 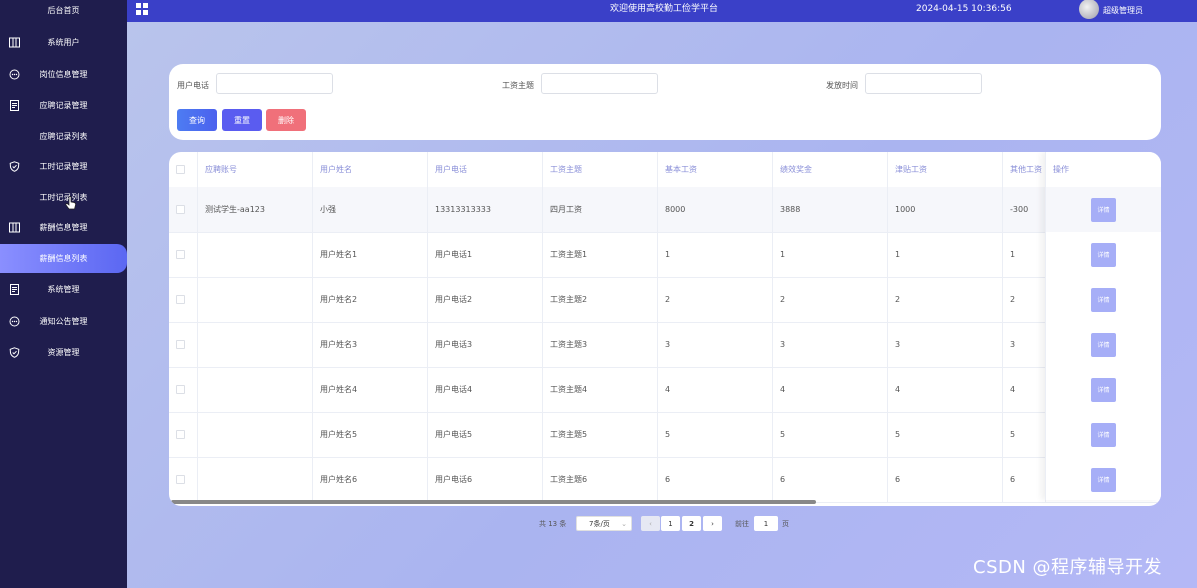 What do you see at coordinates (665, 480) in the screenshot?
I see `table-row: 用户姓名6 用户电话6 工资主题6 6 6 6 6 详情` at bounding box center [665, 480].